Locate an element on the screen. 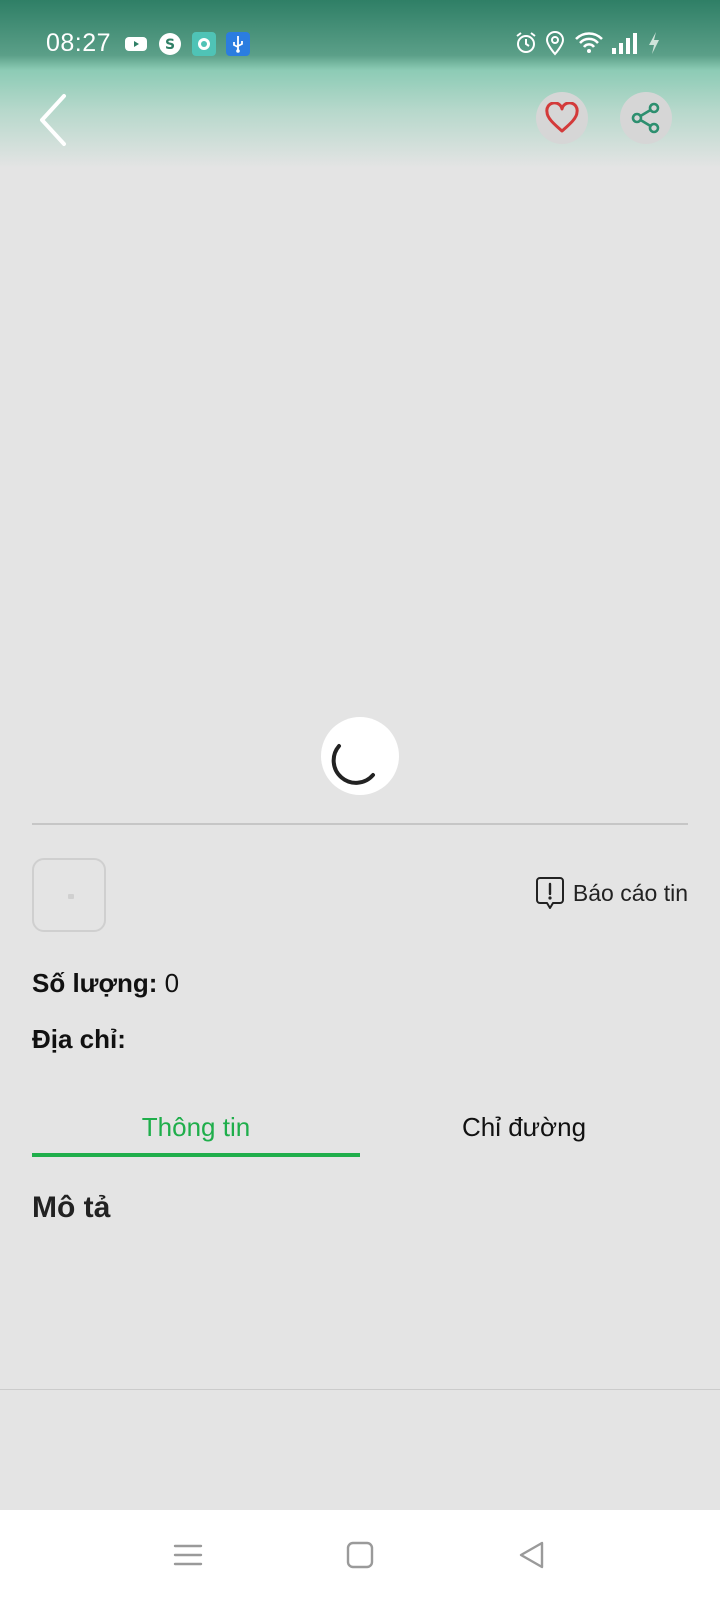 Image resolution: width=720 pixels, height=1600 pixels. status-time: 08:27 is located at coordinates (79, 43).